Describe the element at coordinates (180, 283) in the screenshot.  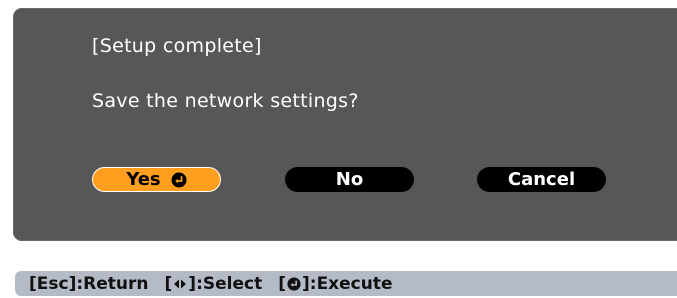
I see `left-right-arrows-icon` at that location.